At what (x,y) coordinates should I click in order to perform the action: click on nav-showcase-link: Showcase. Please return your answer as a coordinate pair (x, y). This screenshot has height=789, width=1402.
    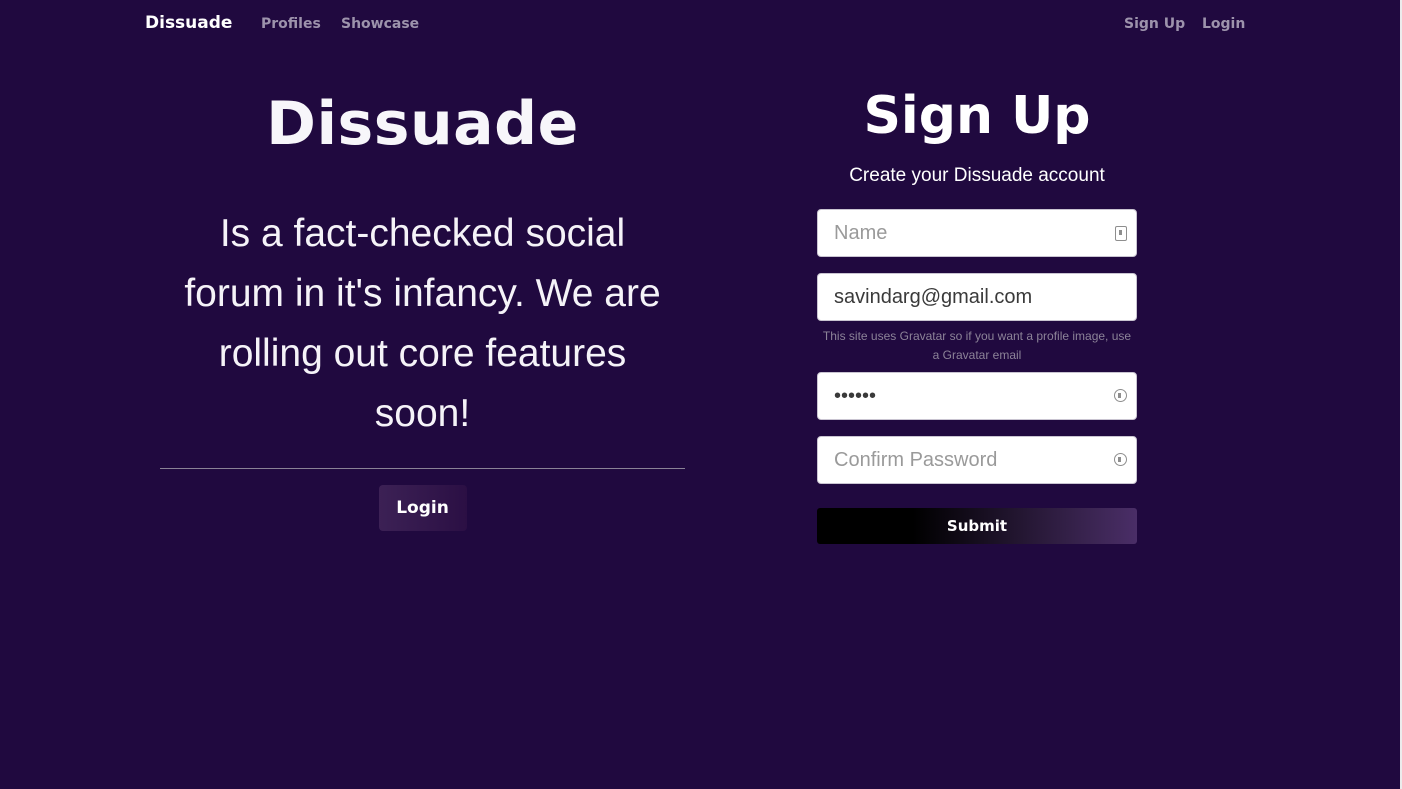
    Looking at the image, I should click on (380, 24).